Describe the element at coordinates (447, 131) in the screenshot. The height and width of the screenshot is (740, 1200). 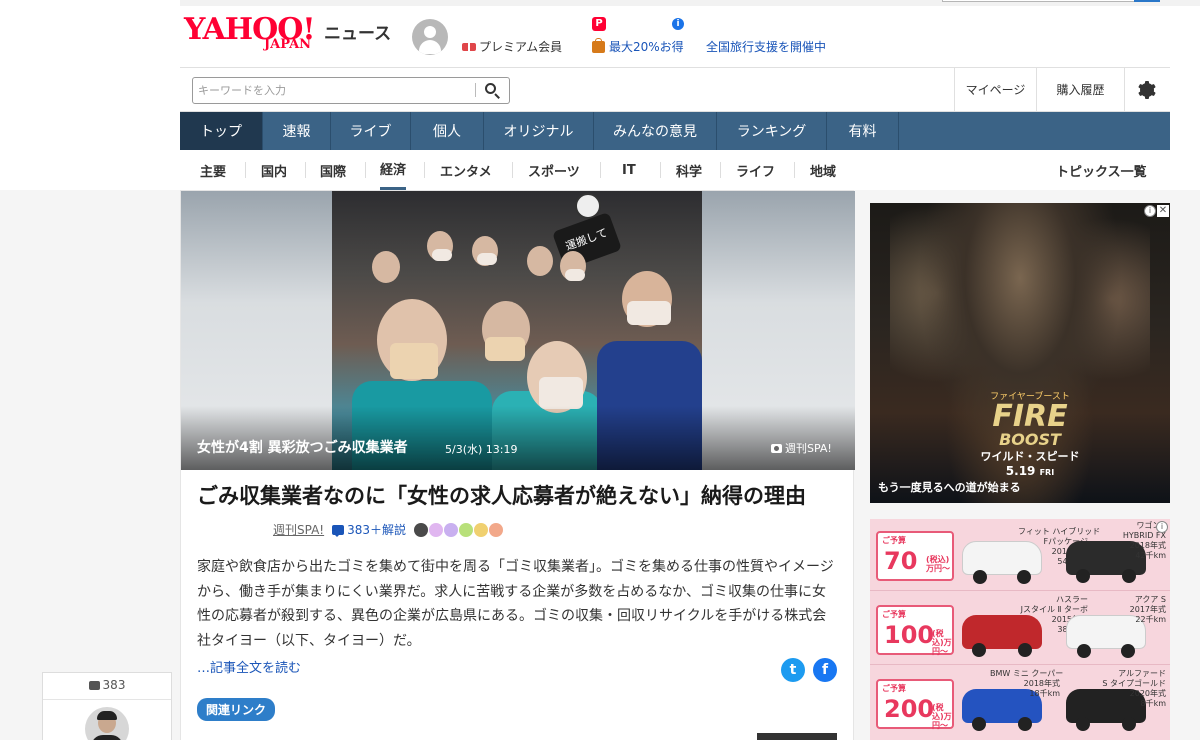
I see `tab-individual: 個人` at that location.